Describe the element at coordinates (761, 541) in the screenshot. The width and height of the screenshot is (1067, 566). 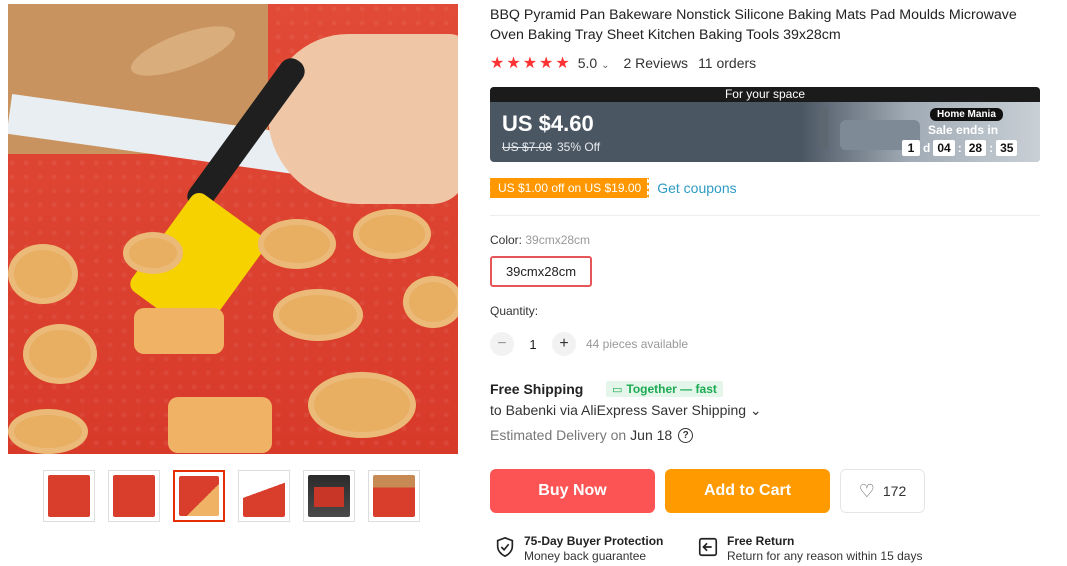
I see `guarantee-title: Free Return` at that location.